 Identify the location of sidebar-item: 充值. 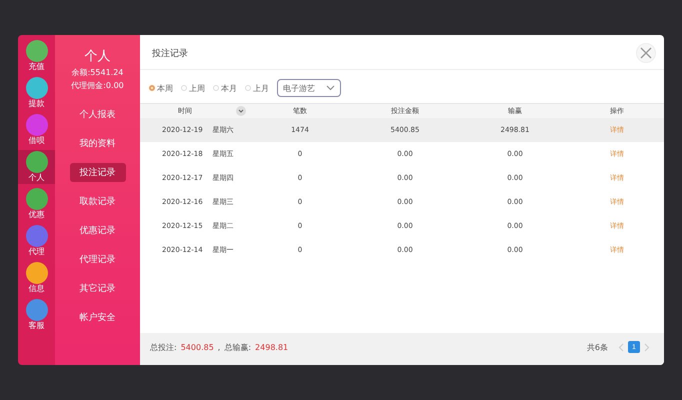
(36, 56).